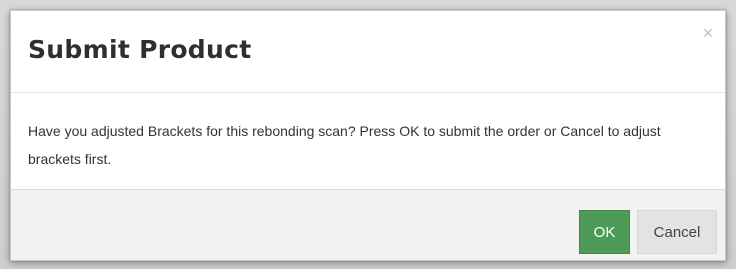 The image size is (736, 269). Describe the element at coordinates (677, 232) in the screenshot. I see `cancel-button: Cancel` at that location.